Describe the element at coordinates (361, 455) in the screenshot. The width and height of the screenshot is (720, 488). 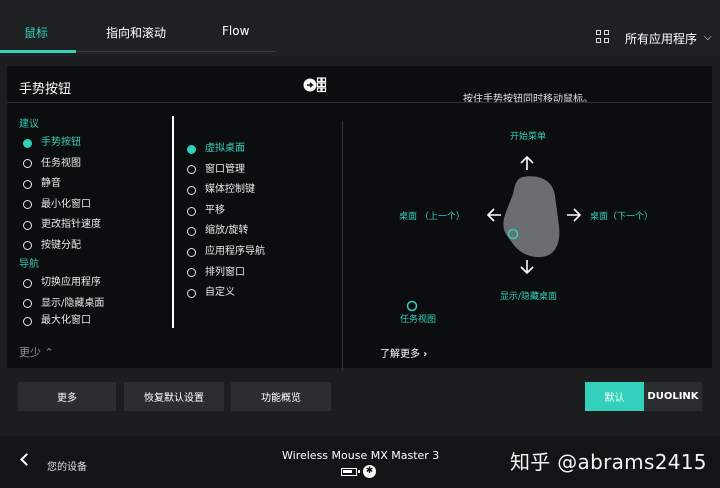
I see `device-name: Wireless Mouse MX Master 3` at that location.